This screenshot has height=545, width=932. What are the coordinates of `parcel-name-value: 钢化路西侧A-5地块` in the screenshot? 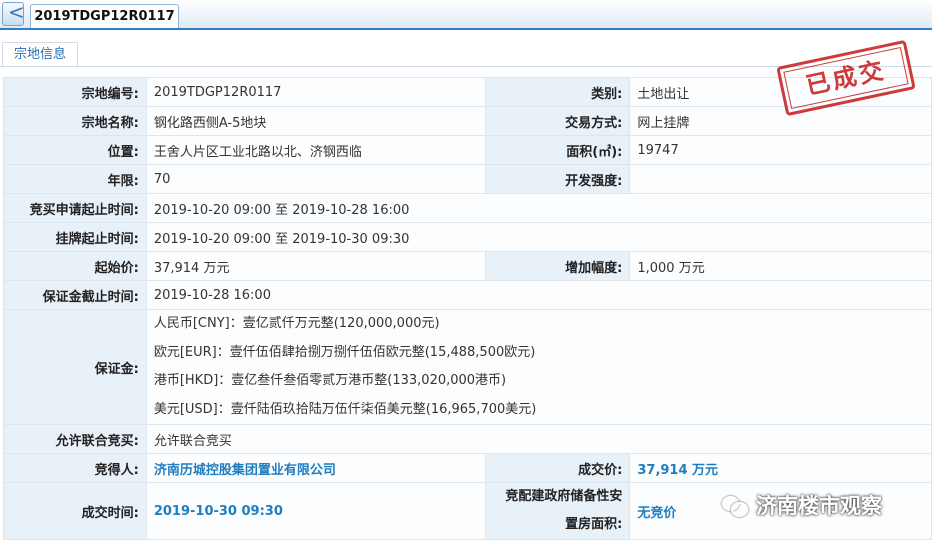 It's located at (315, 121).